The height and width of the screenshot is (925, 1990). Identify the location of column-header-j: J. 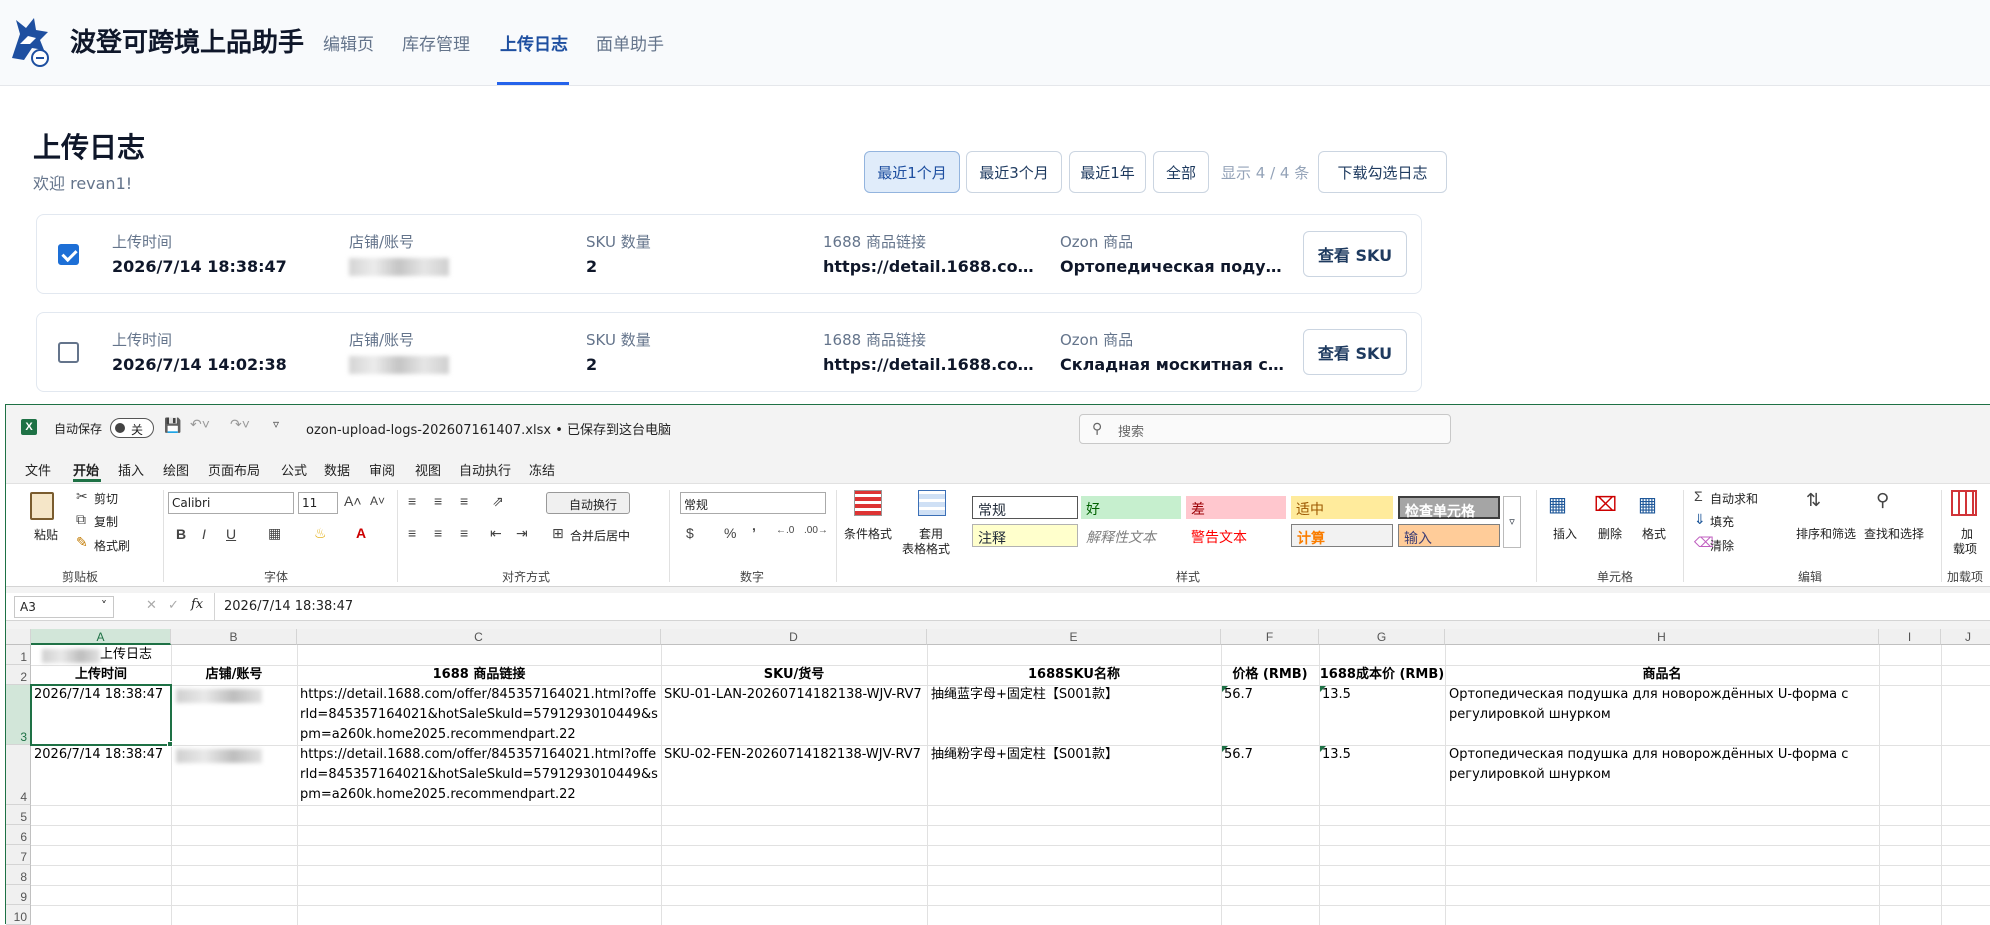
(1965, 637).